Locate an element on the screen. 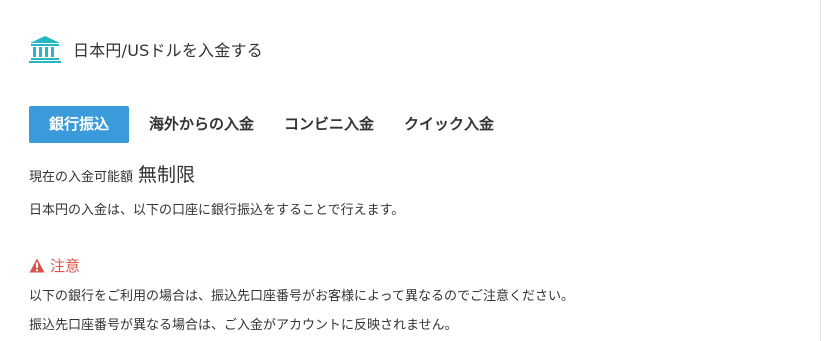 Image resolution: width=825 pixels, height=341 pixels. tab-convenience-store-deposit: コンビニ入金 is located at coordinates (329, 124).